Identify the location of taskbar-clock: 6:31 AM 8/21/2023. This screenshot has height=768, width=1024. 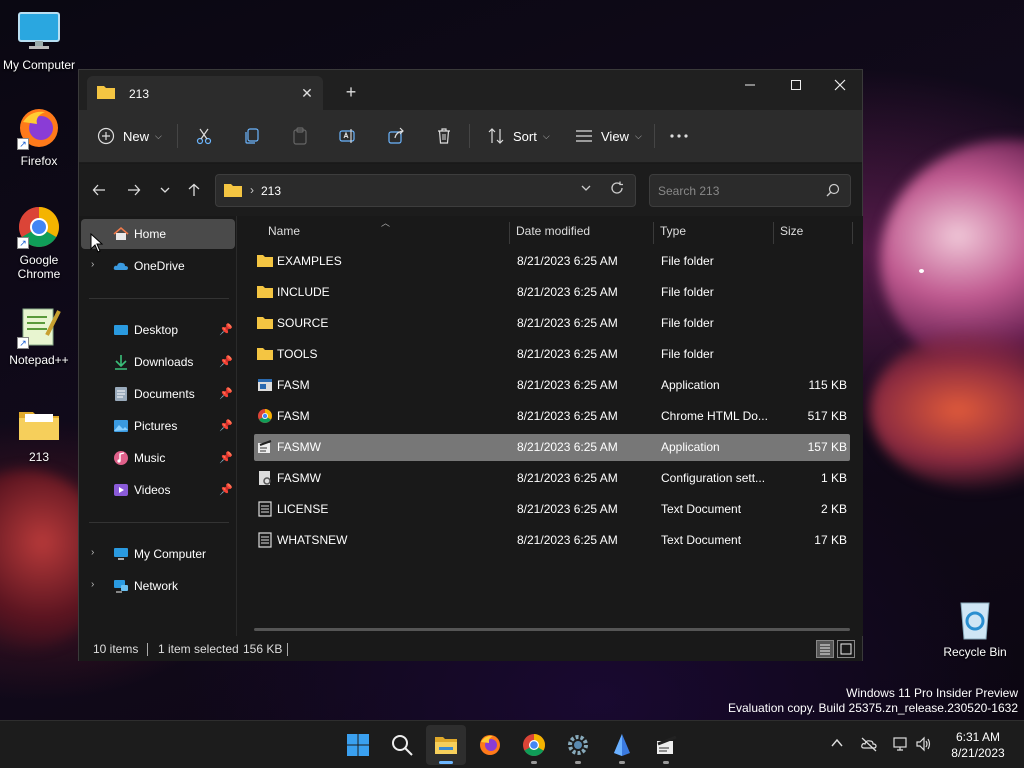
(978, 745).